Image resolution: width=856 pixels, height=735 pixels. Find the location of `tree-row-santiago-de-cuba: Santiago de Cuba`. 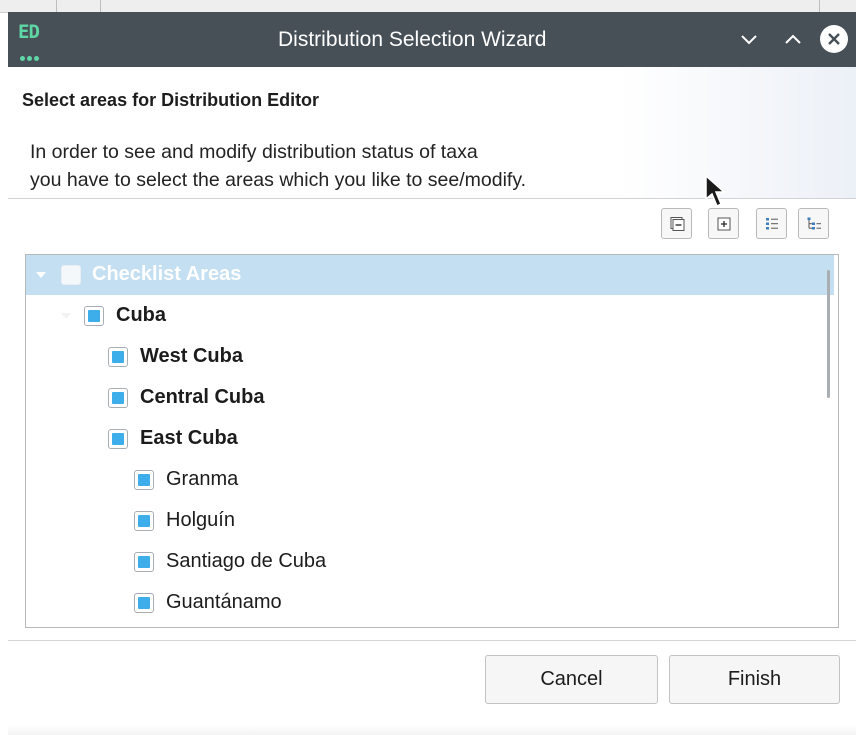

tree-row-santiago-de-cuba: Santiago de Cuba is located at coordinates (430, 562).